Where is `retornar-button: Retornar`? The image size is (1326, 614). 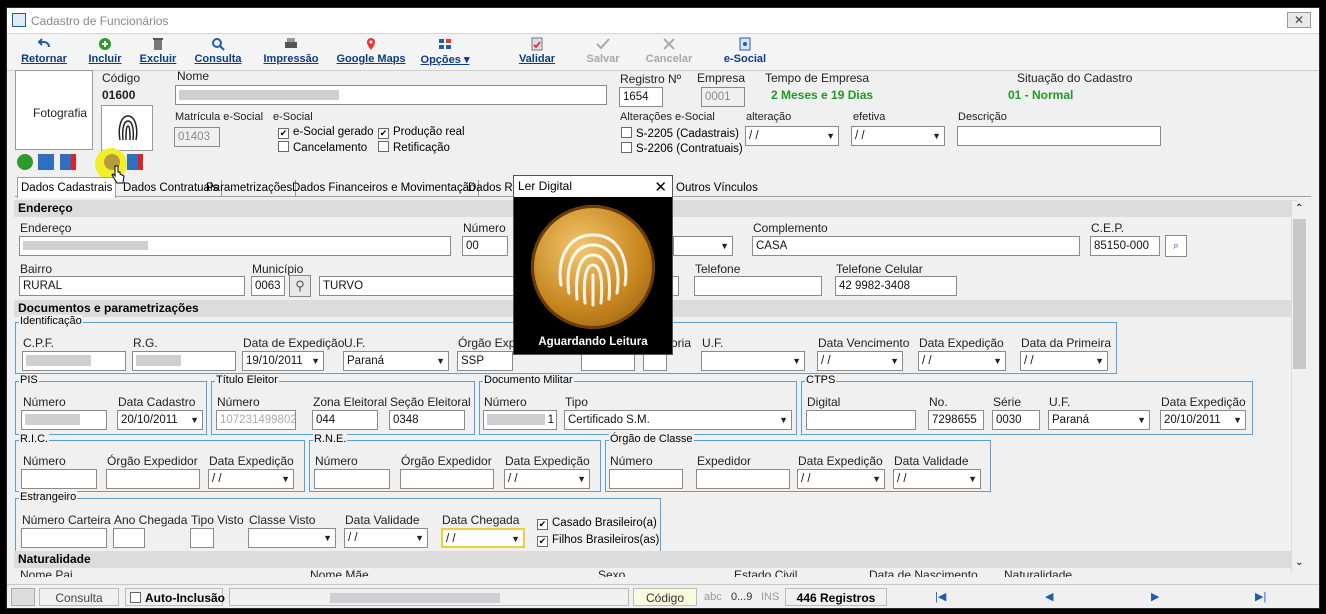
retornar-button: Retornar is located at coordinates (44, 51).